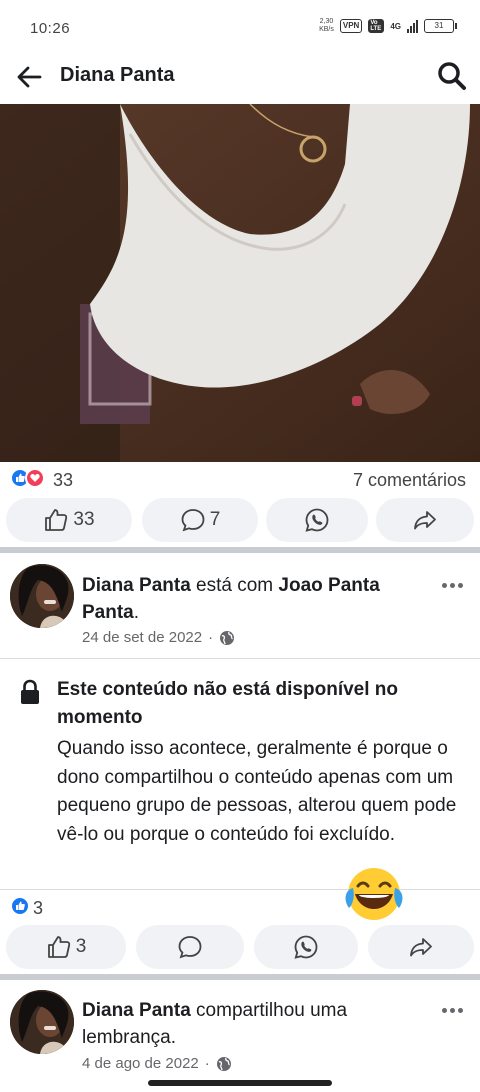  Describe the element at coordinates (240, 26) in the screenshot. I see `status-bar: 10:26 2,30 KB/s VPN Vo LTE 4G 31` at that location.